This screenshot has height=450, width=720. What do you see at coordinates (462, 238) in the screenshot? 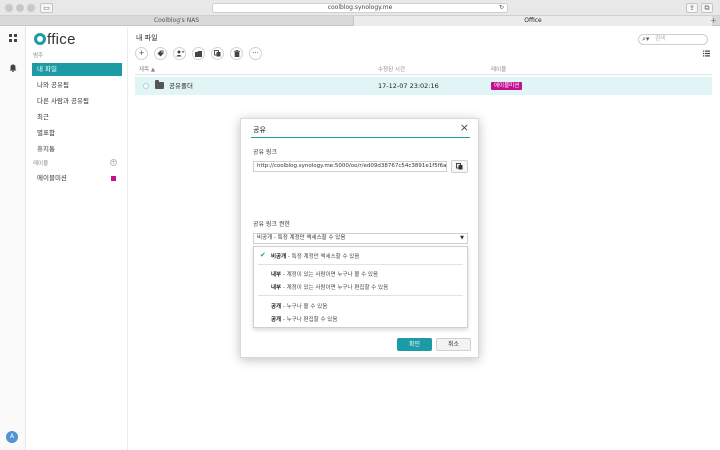
I see `chevron-down-icon: ▼` at bounding box center [462, 238].